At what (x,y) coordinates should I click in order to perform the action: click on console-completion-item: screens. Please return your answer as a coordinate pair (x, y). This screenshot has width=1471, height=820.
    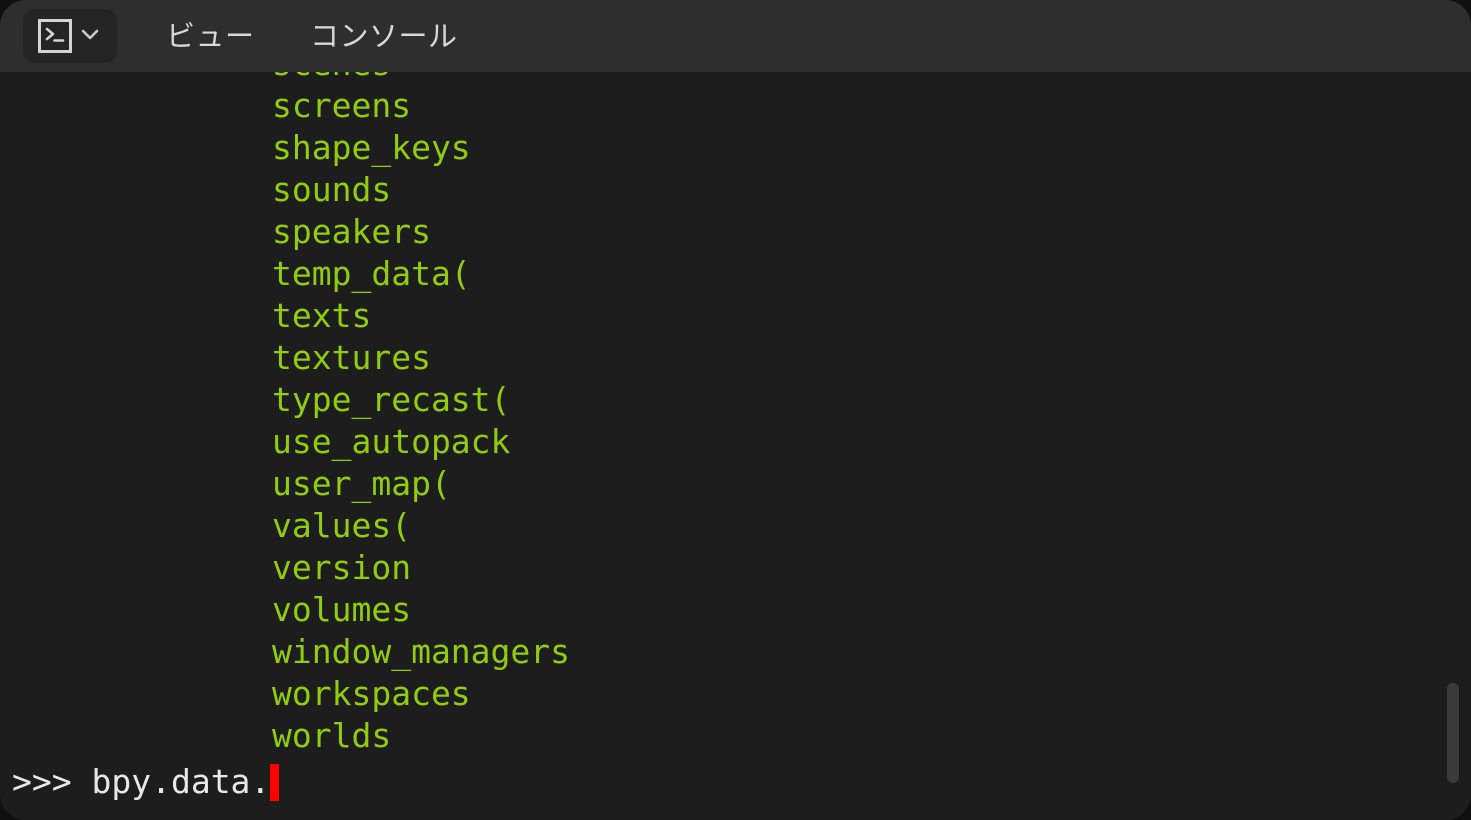
    Looking at the image, I should click on (342, 105).